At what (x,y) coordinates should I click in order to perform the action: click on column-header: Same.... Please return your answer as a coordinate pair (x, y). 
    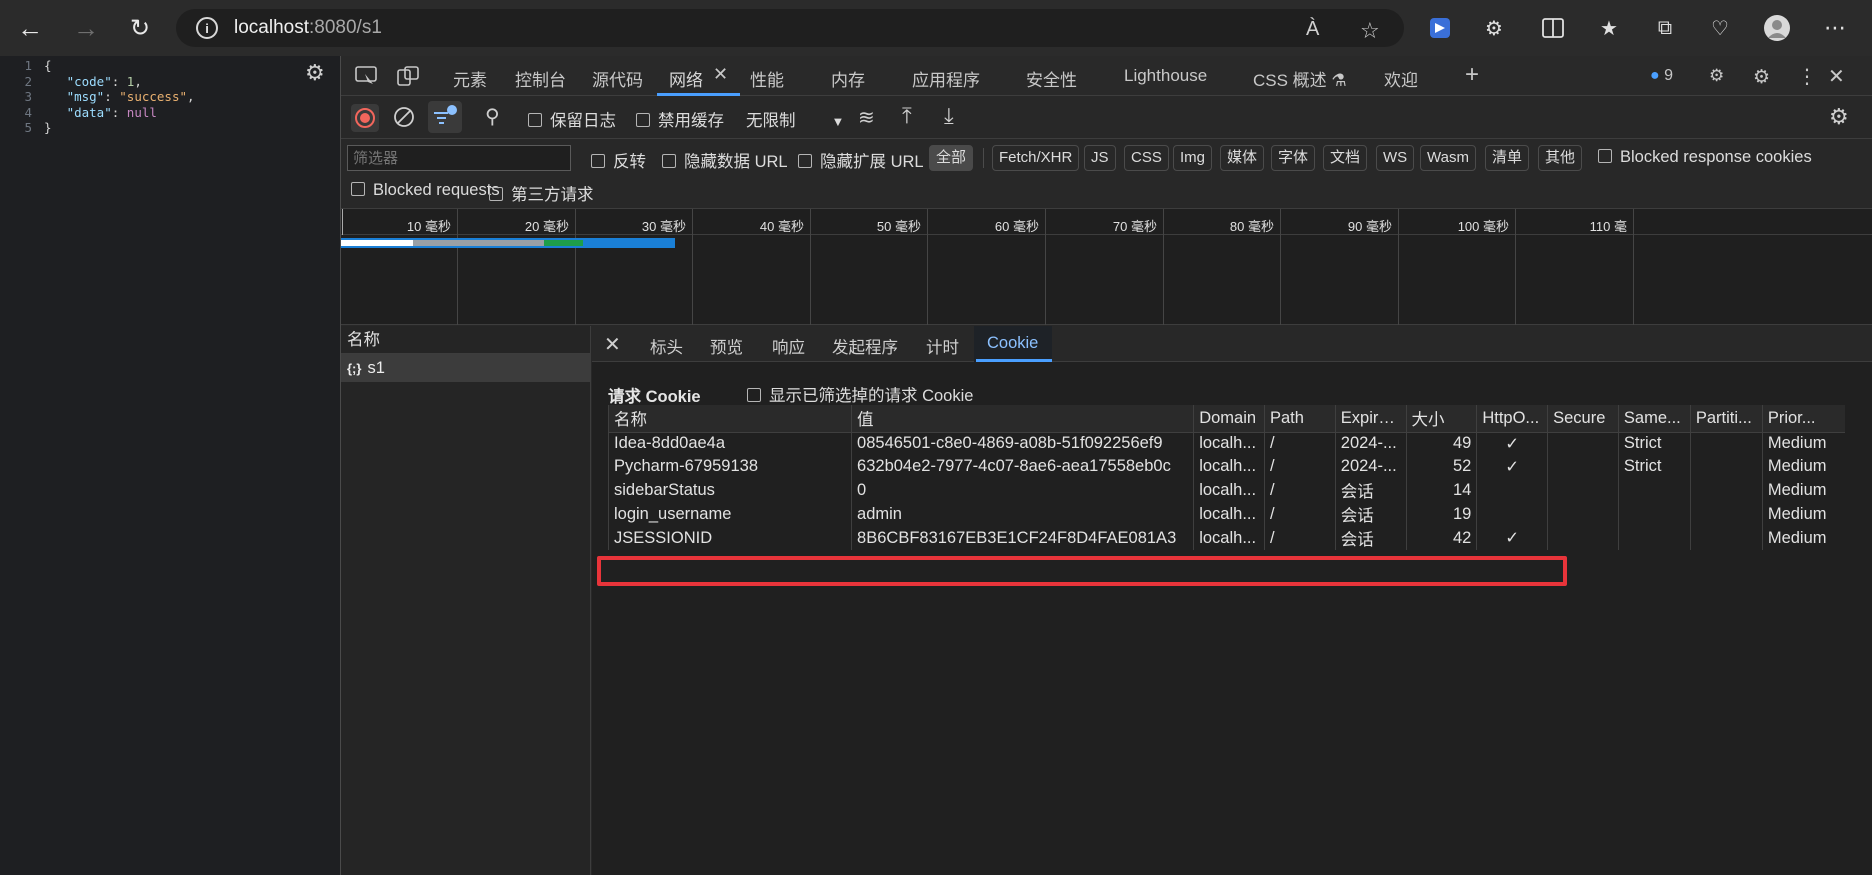
    Looking at the image, I should click on (1654, 419).